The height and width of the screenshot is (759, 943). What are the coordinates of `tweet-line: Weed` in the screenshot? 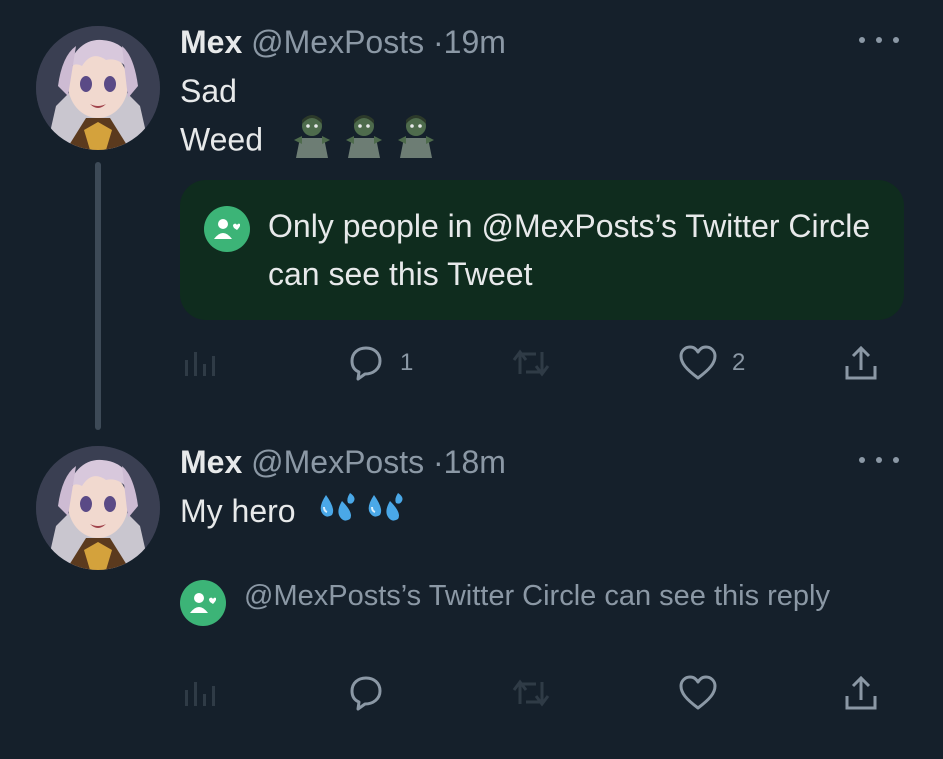 It's located at (222, 139).